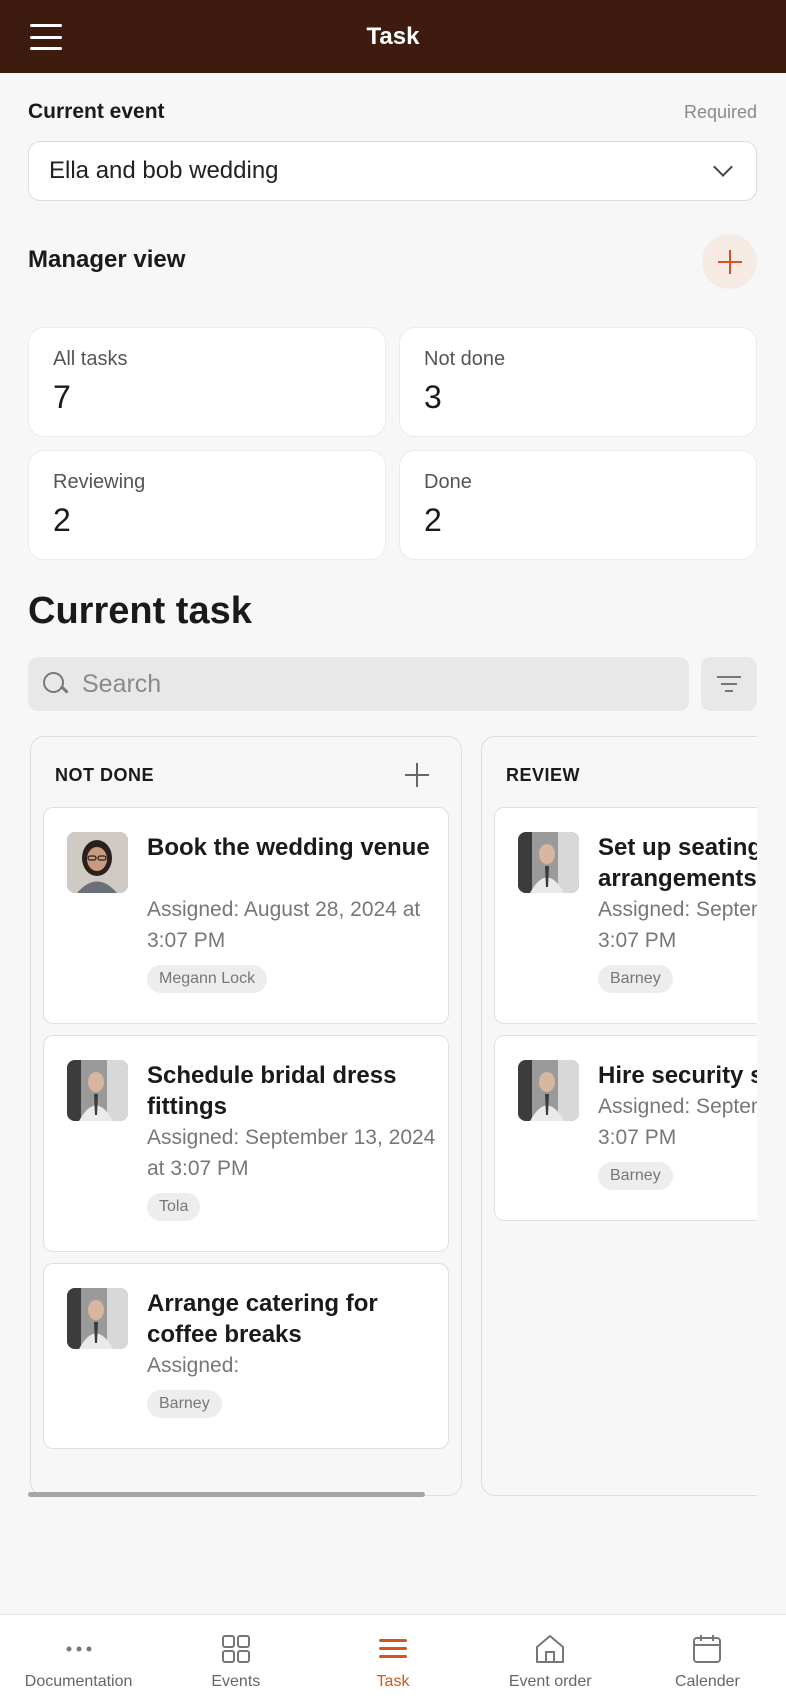  What do you see at coordinates (729, 684) in the screenshot?
I see `filter-button` at bounding box center [729, 684].